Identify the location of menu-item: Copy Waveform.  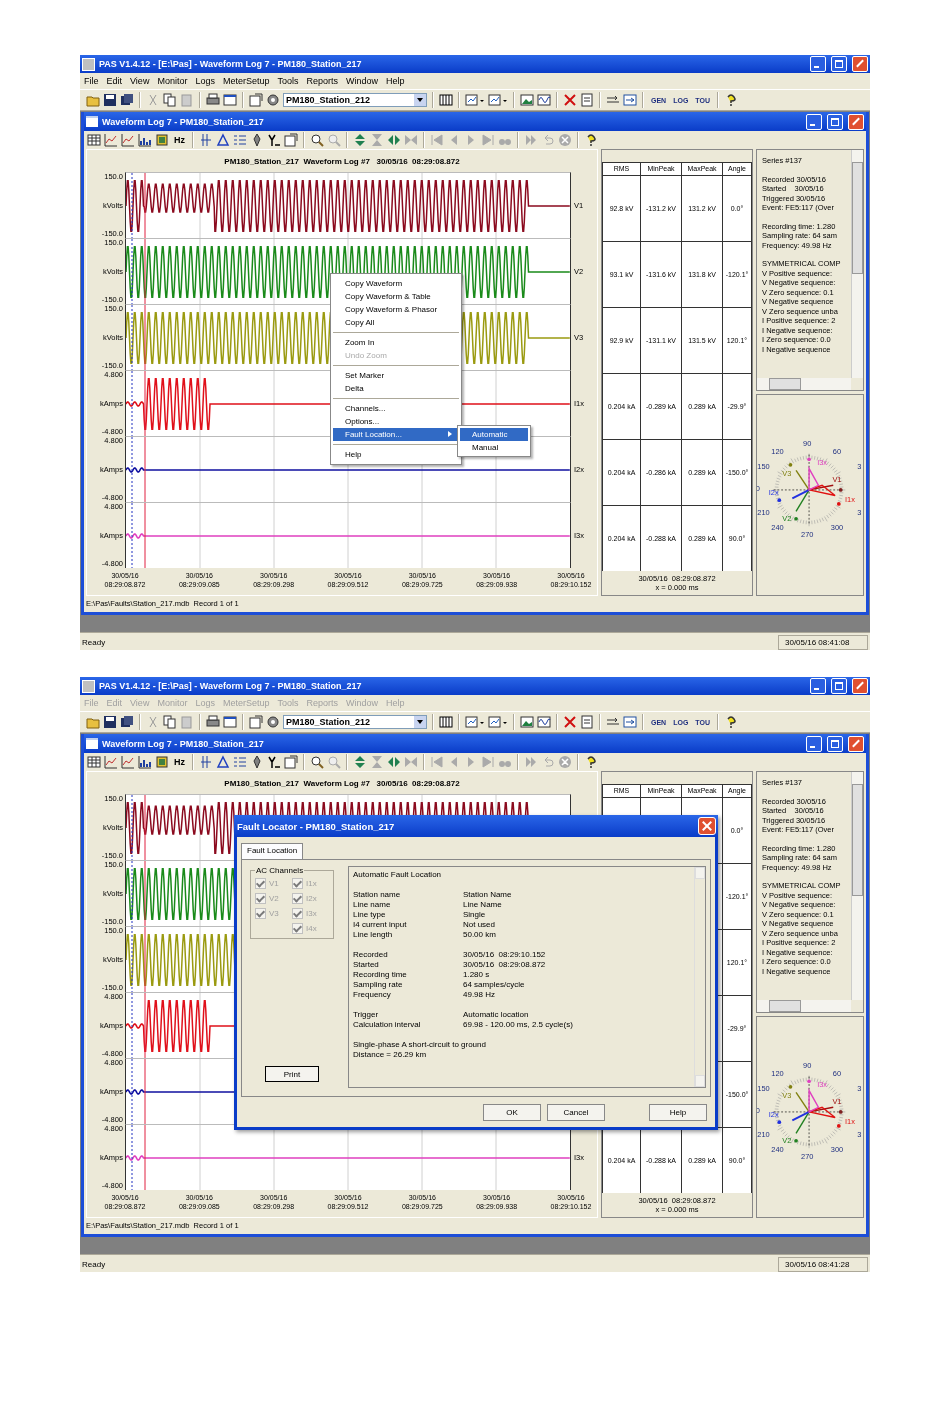
(396, 283).